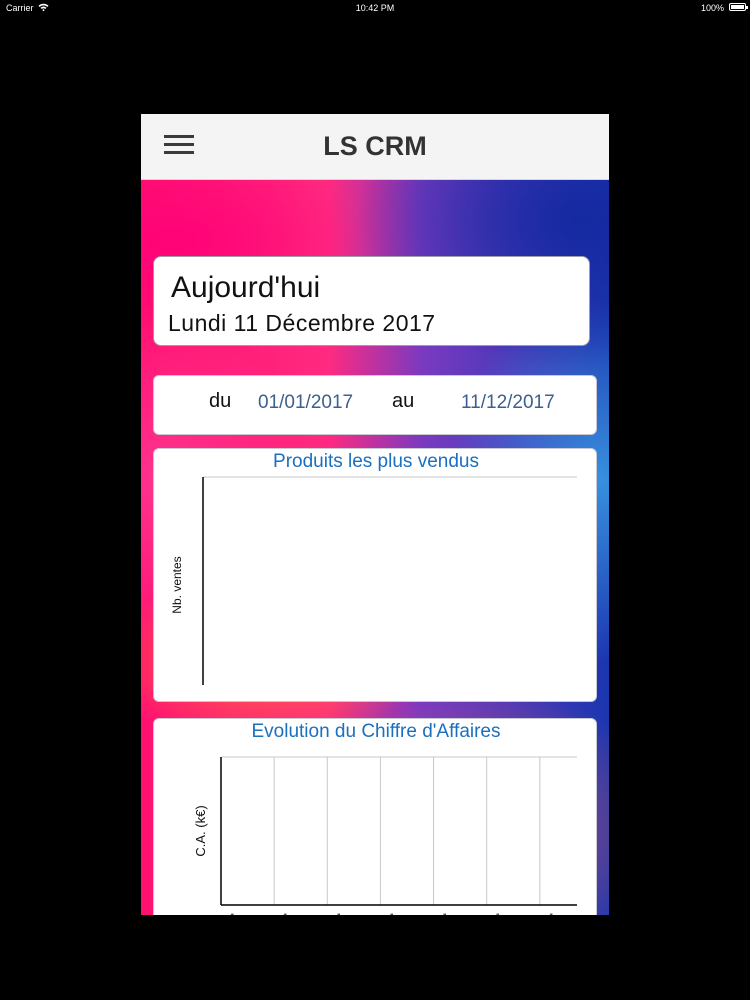 This screenshot has width=750, height=1000. What do you see at coordinates (282, 914) in the screenshot?
I see `x-tick-label: '02/17` at bounding box center [282, 914].